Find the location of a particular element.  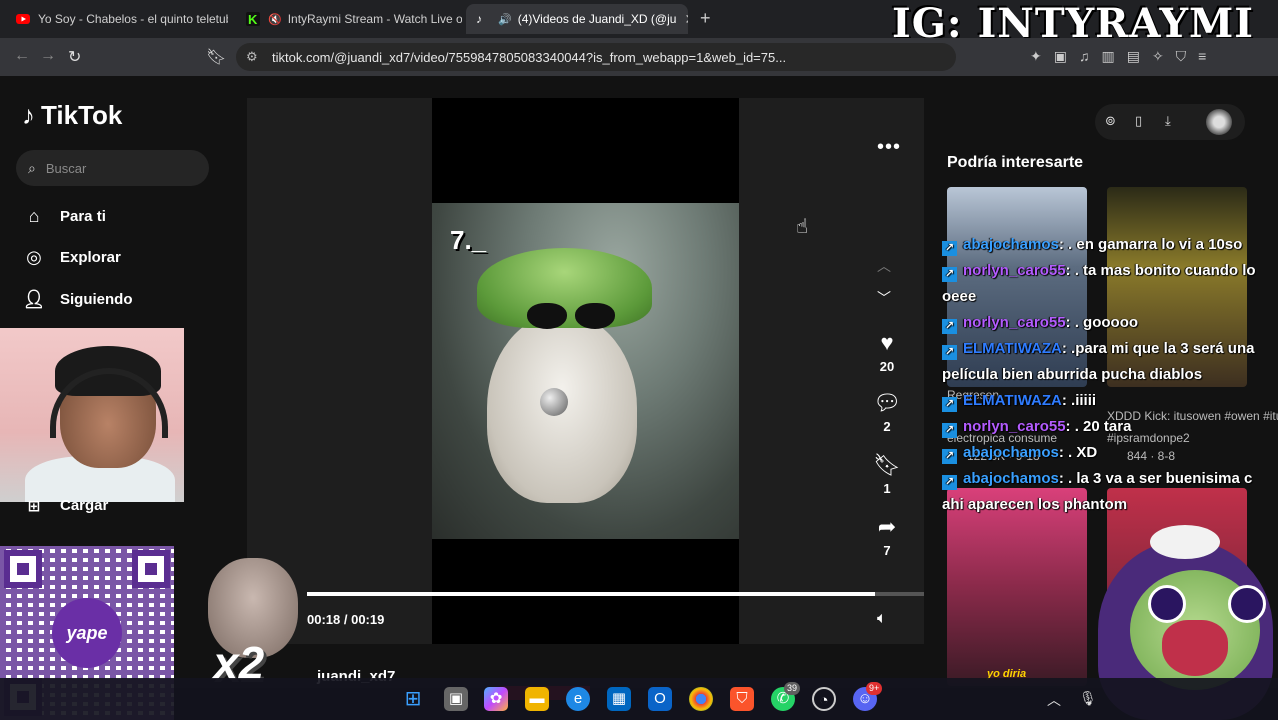

search-input: ⌕ Buscar is located at coordinates (112, 168).